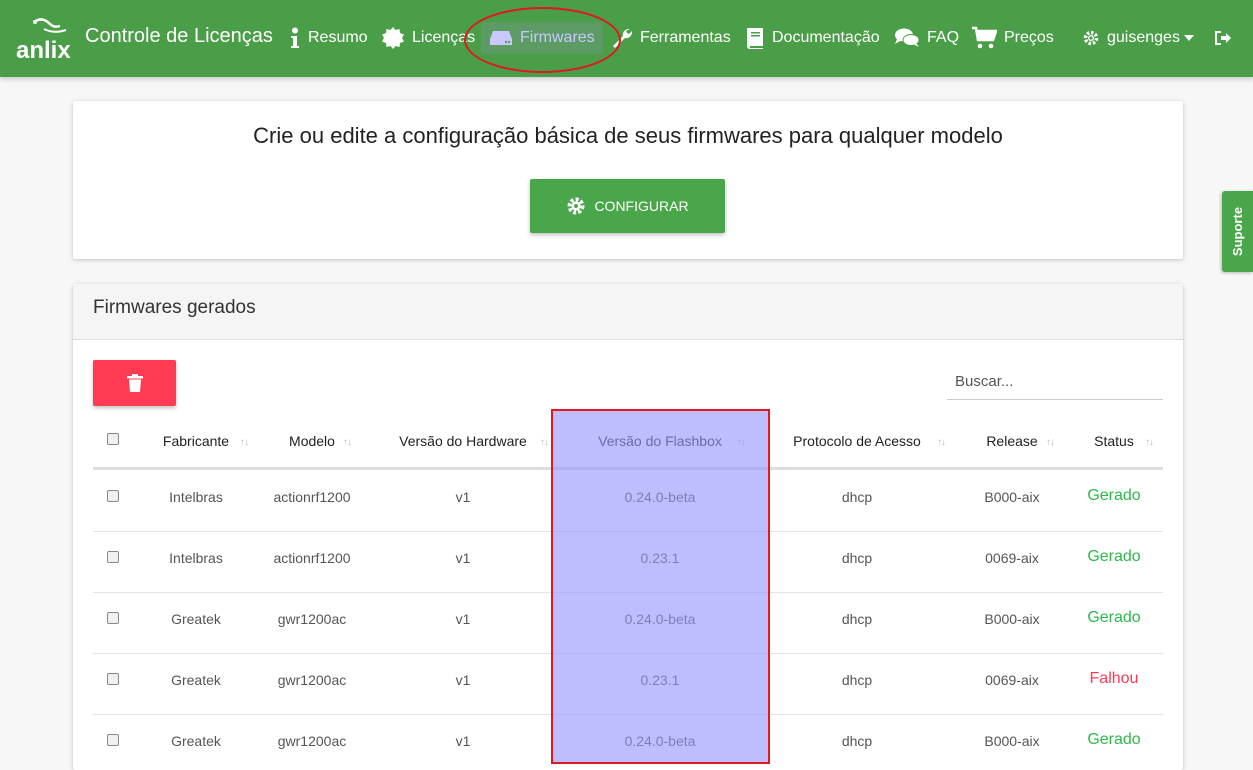  I want to click on support-tab: Suporte, so click(1237, 231).